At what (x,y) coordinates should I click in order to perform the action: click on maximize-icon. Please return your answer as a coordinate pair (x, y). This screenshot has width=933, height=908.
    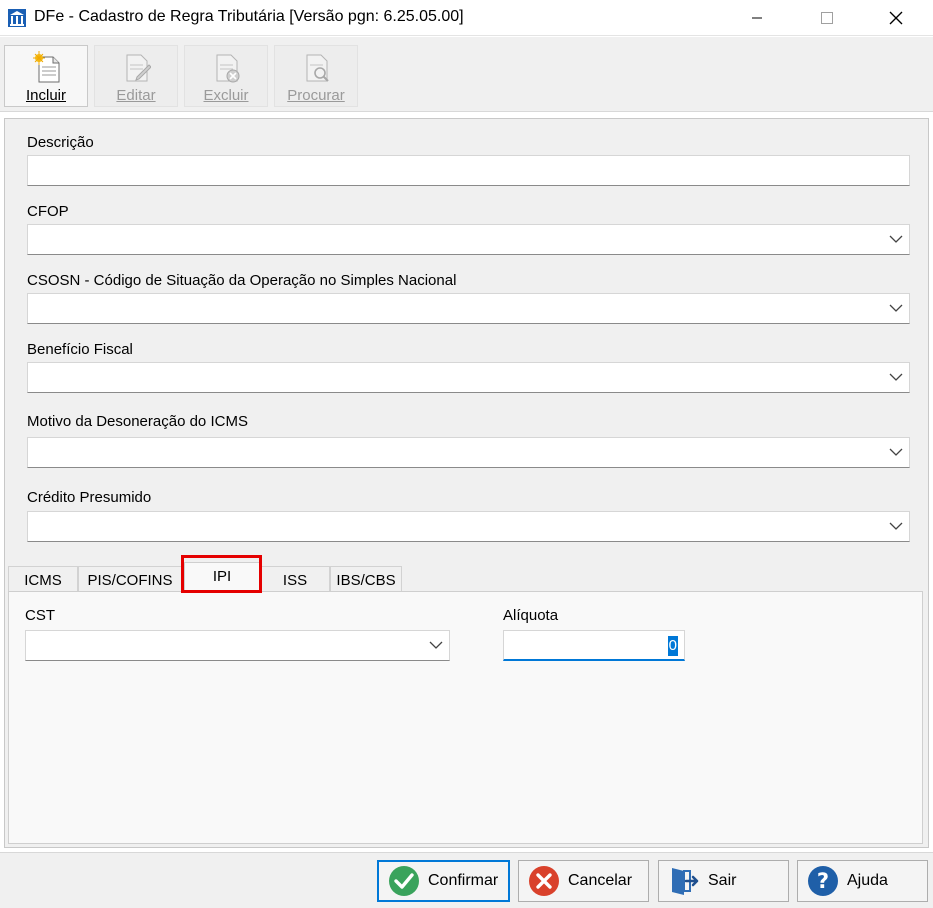
    Looking at the image, I should click on (827, 18).